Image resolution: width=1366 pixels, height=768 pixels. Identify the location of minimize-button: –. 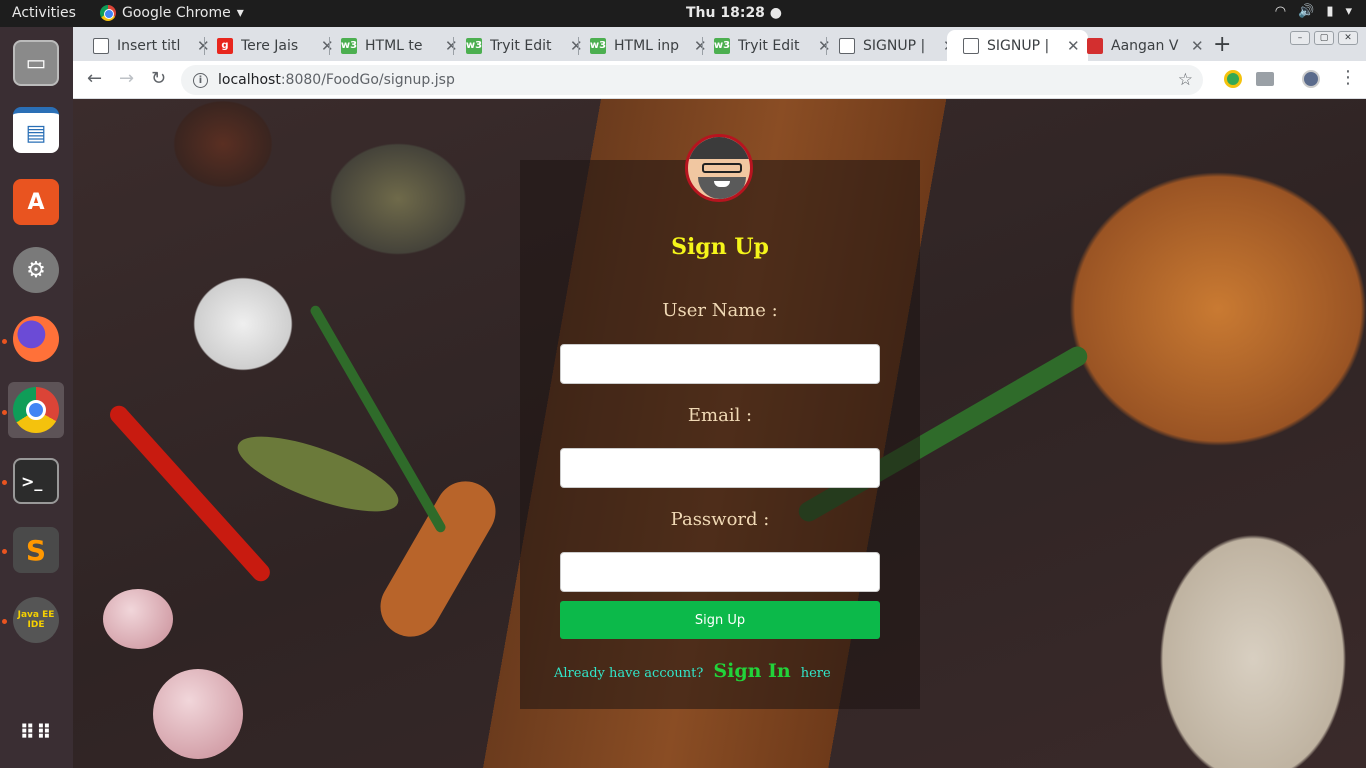
(1300, 38).